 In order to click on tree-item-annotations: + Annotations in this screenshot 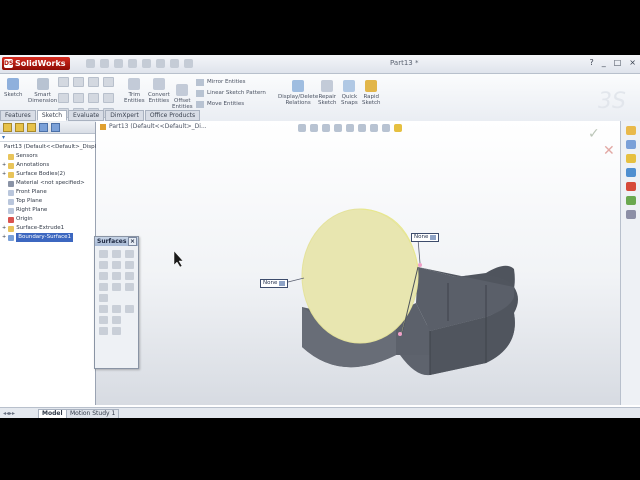, I will do `click(48, 165)`.